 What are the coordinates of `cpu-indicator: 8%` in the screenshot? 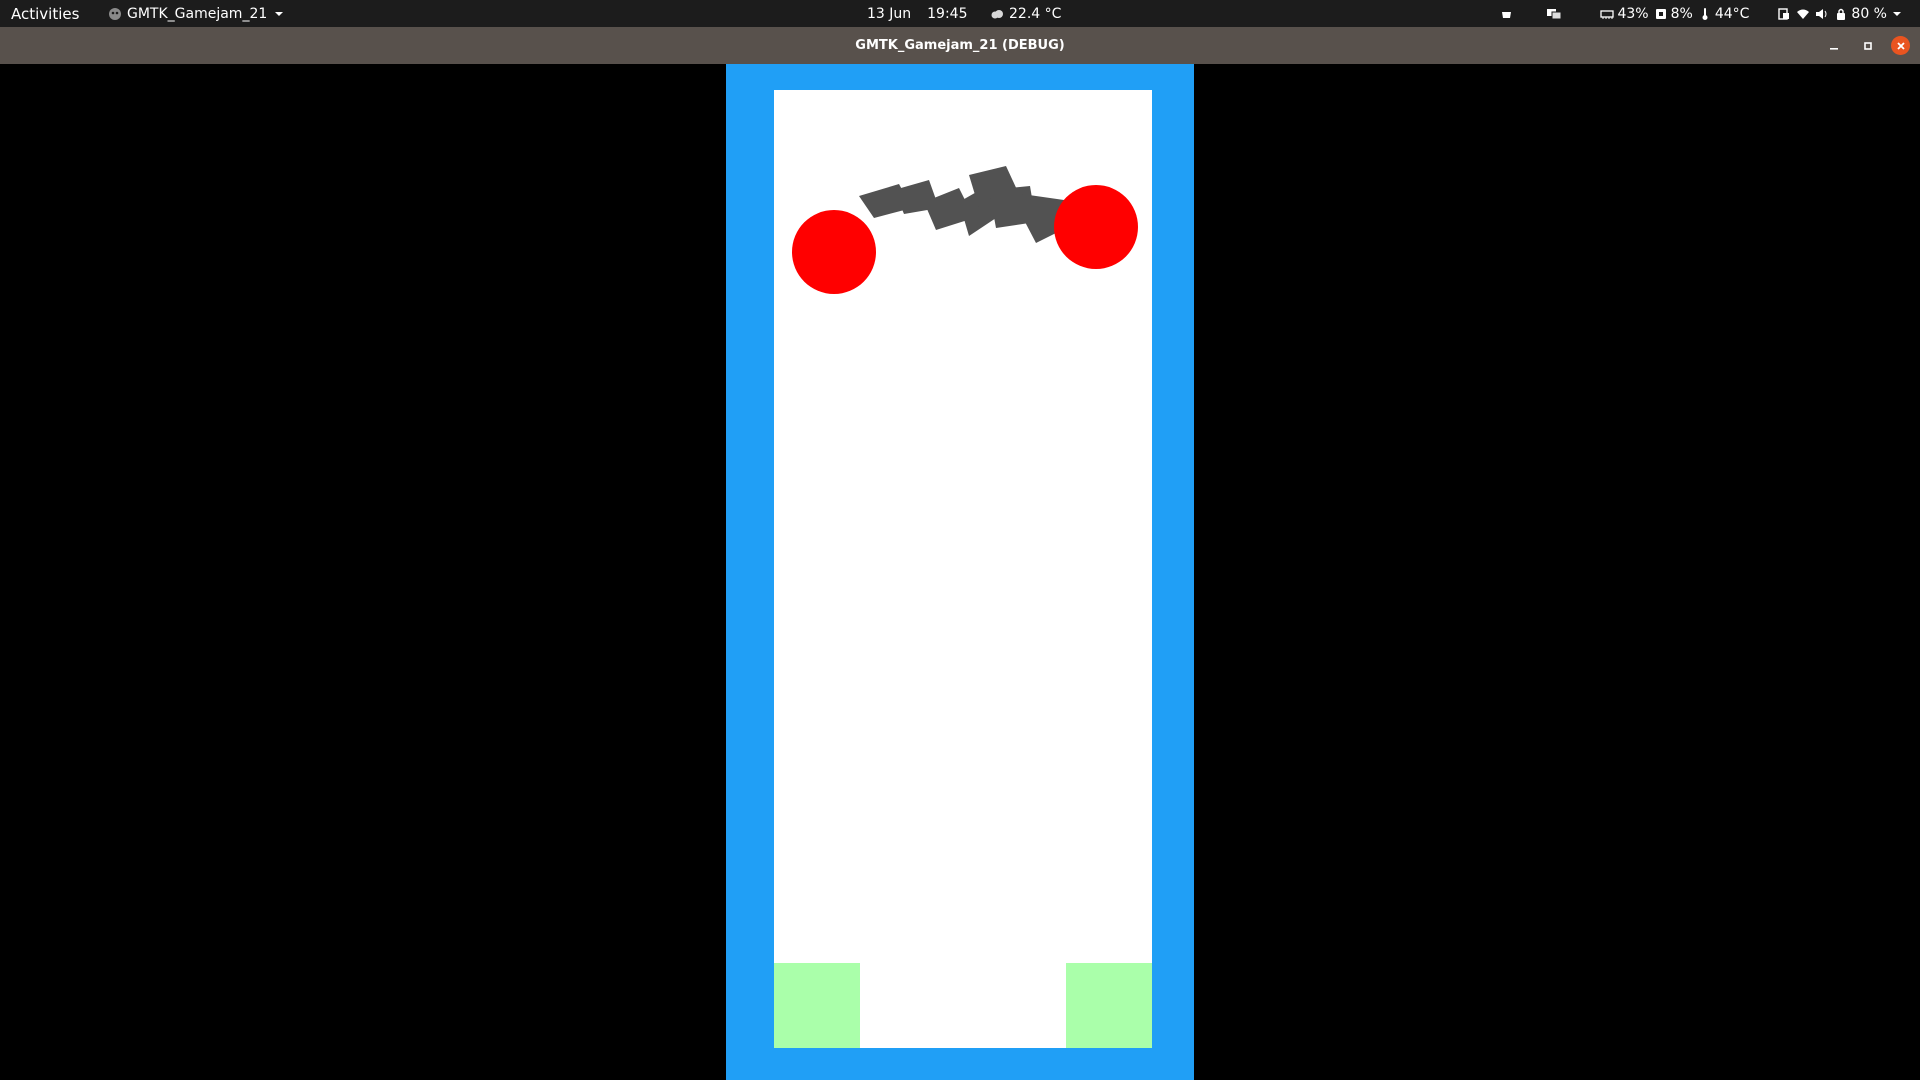 It's located at (1673, 14).